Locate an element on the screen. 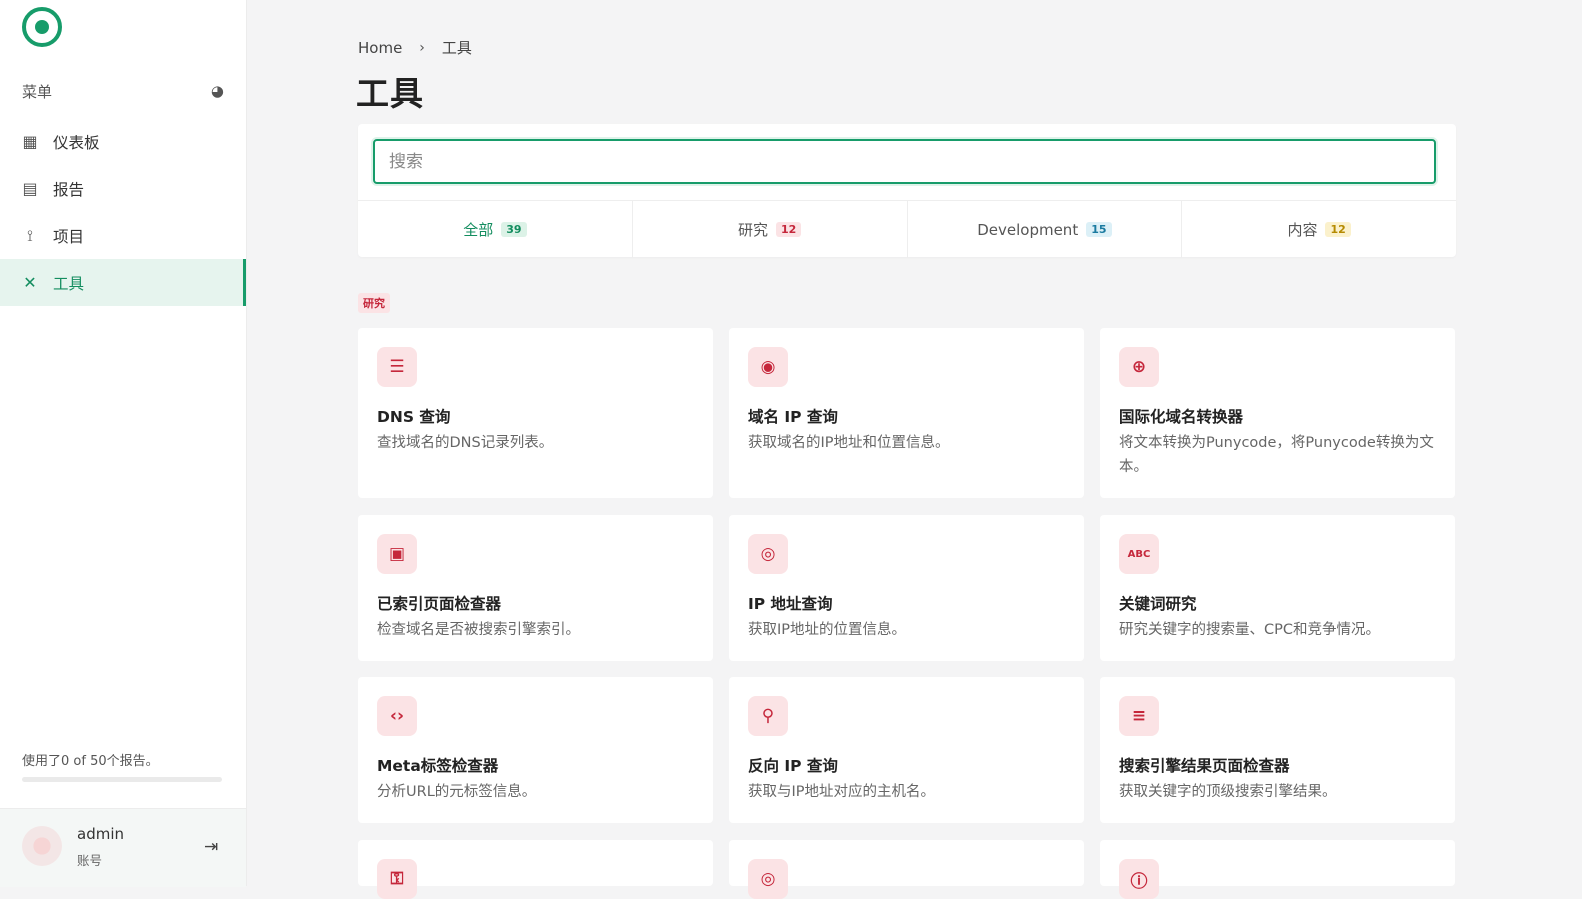 This screenshot has width=1582, height=899. tool-description: 获取关键字的顶级搜索引擎结果。 is located at coordinates (1228, 792).